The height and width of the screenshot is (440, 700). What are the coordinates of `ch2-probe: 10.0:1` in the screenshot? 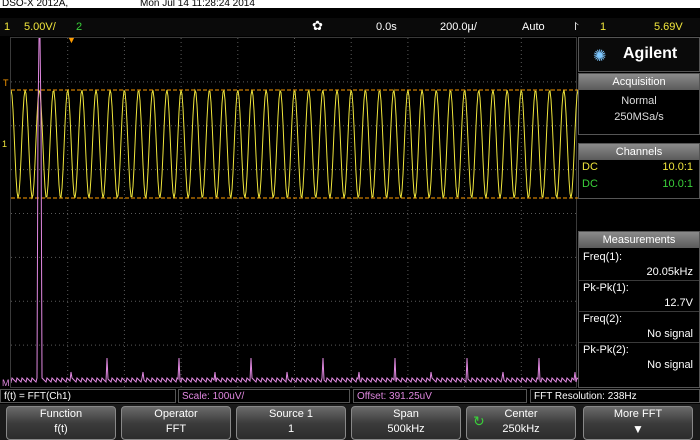 It's located at (677, 184).